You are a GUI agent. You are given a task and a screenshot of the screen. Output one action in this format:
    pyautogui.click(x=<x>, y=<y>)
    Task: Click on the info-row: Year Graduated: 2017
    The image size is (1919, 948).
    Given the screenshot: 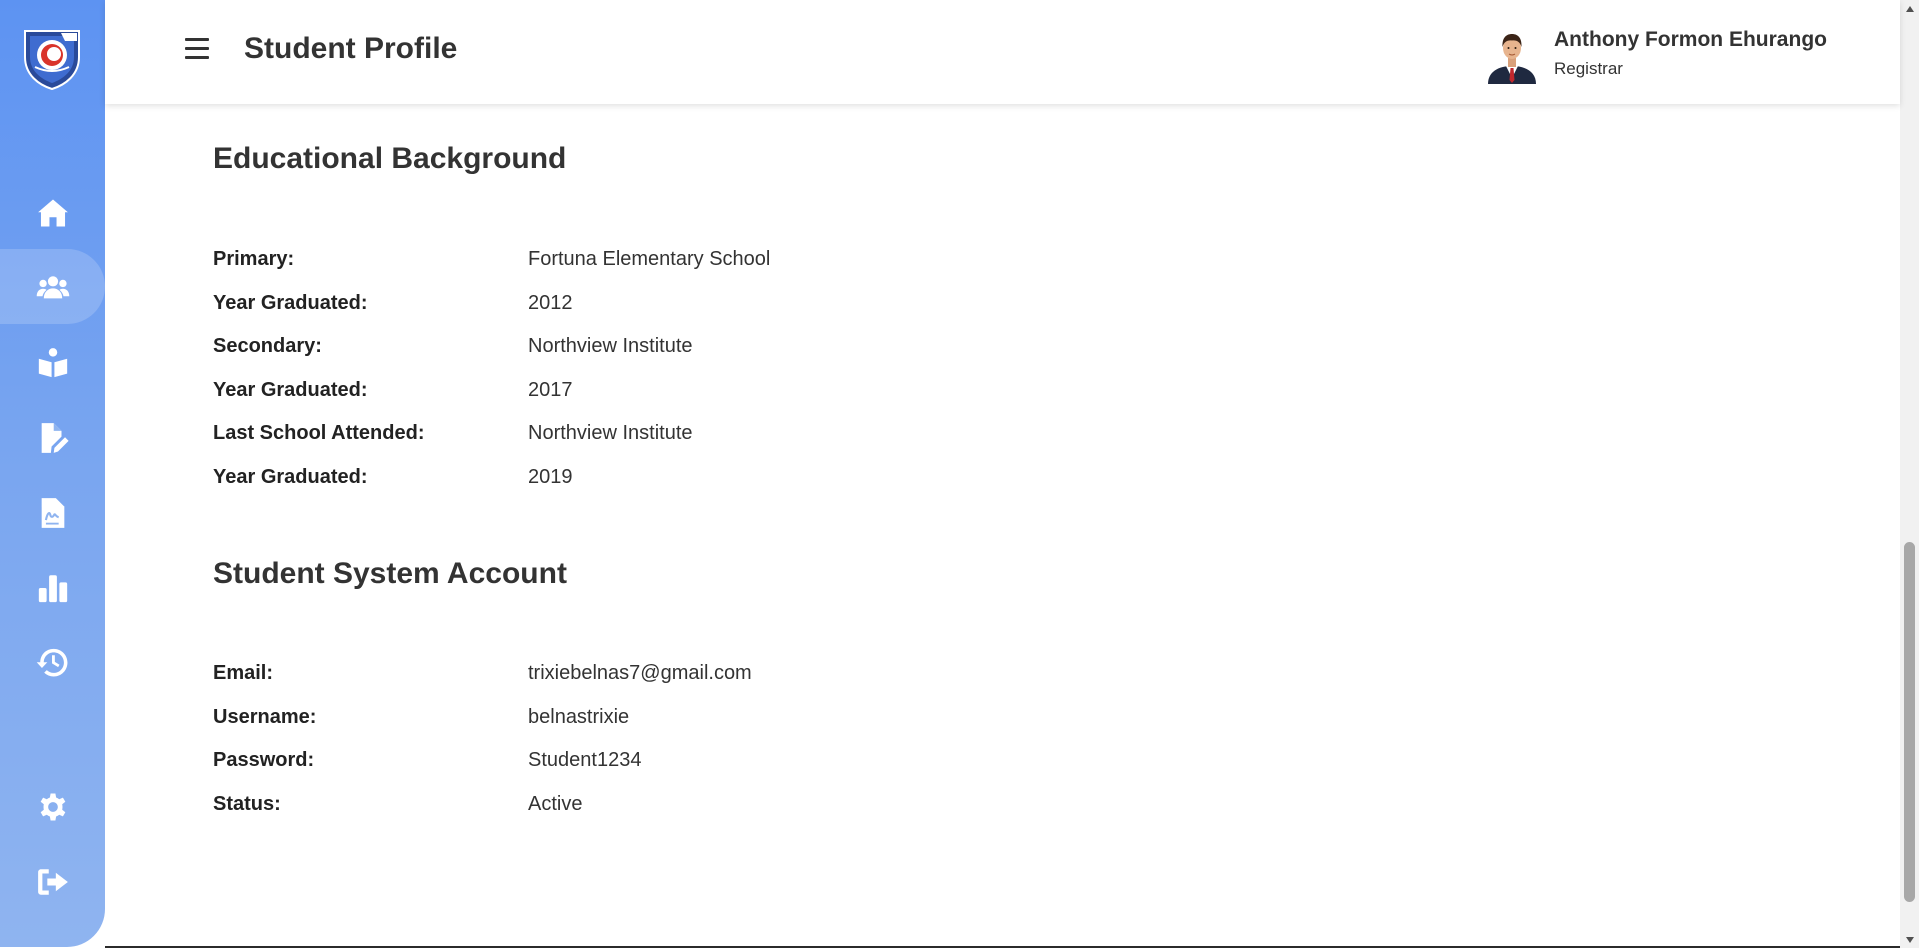 What is the action you would take?
    pyautogui.click(x=663, y=394)
    